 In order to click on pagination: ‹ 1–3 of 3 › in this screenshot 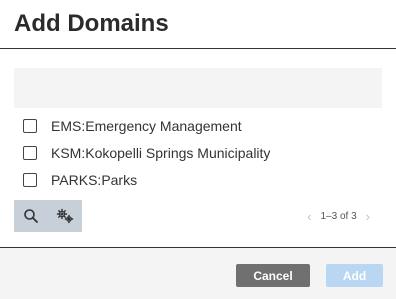, I will do `click(338, 216)`.